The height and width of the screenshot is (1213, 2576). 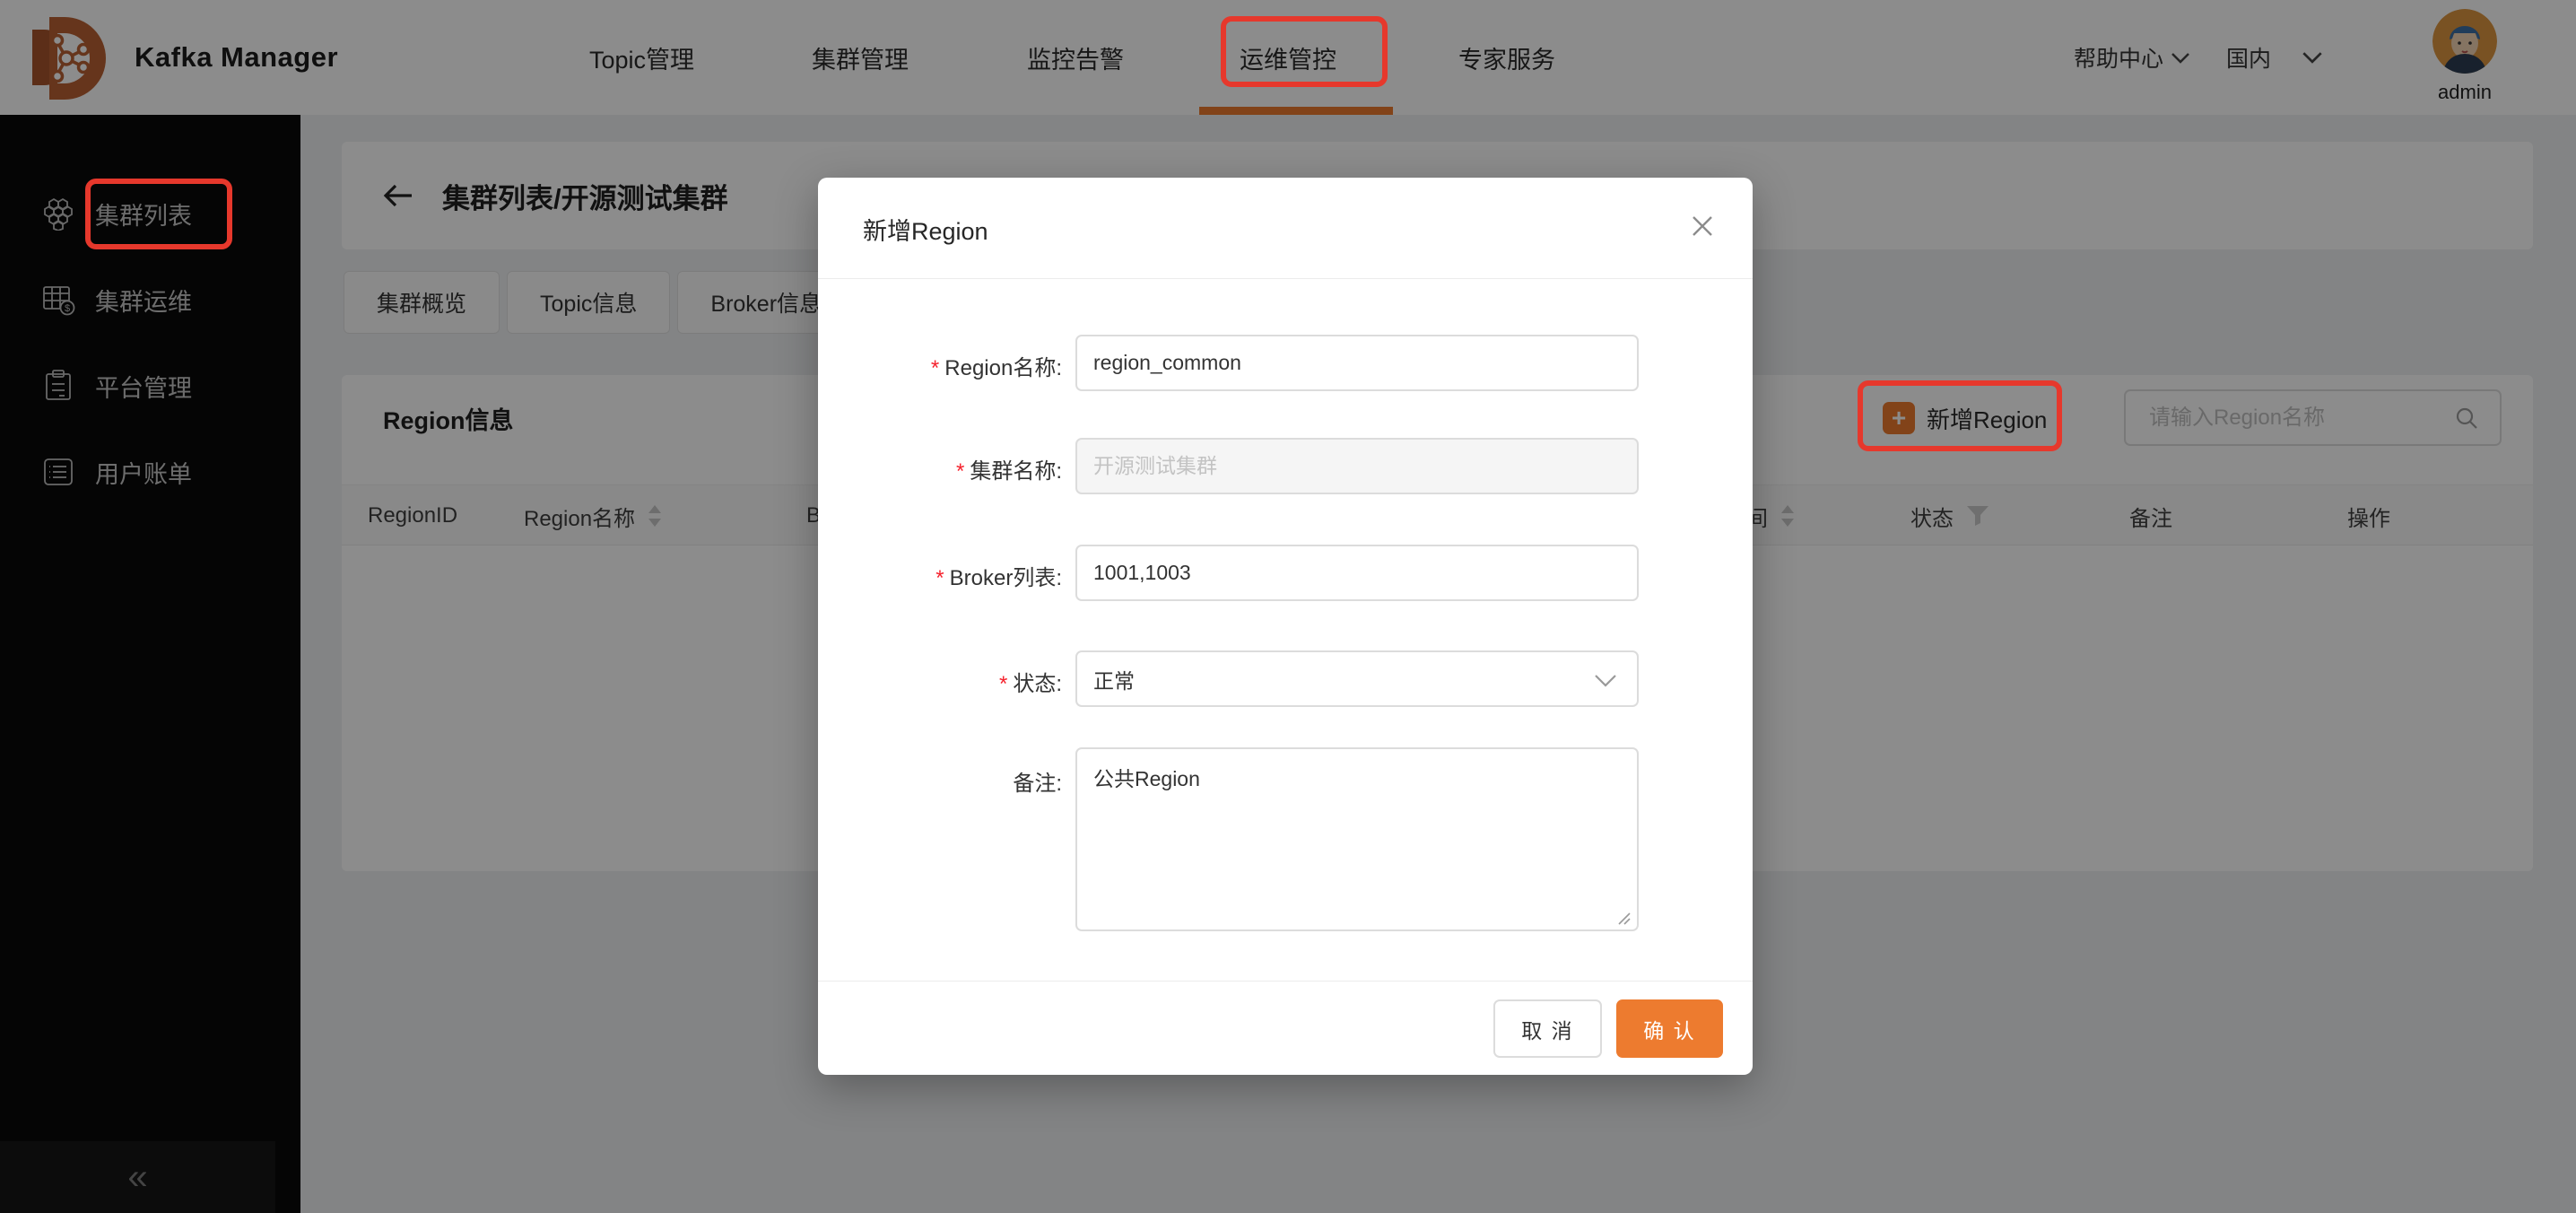 I want to click on field-label-remark: 备注:, so click(x=1037, y=784).